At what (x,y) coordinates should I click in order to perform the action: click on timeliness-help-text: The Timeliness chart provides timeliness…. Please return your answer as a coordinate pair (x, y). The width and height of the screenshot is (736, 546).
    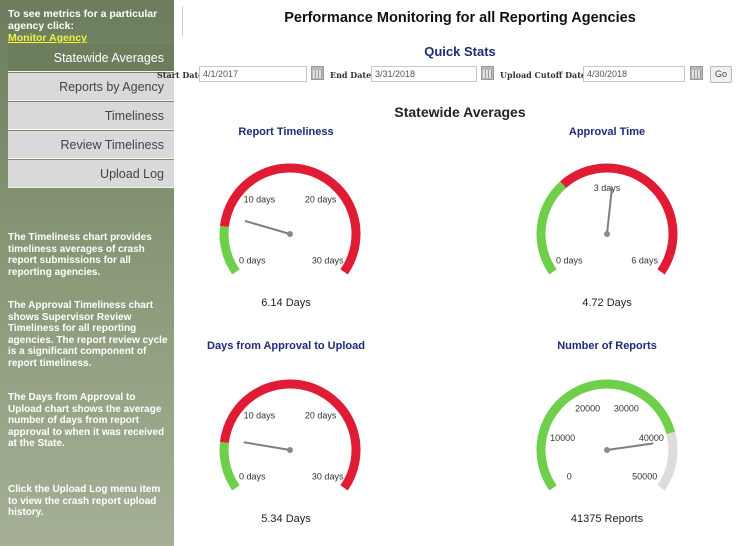
    Looking at the image, I should click on (80, 255).